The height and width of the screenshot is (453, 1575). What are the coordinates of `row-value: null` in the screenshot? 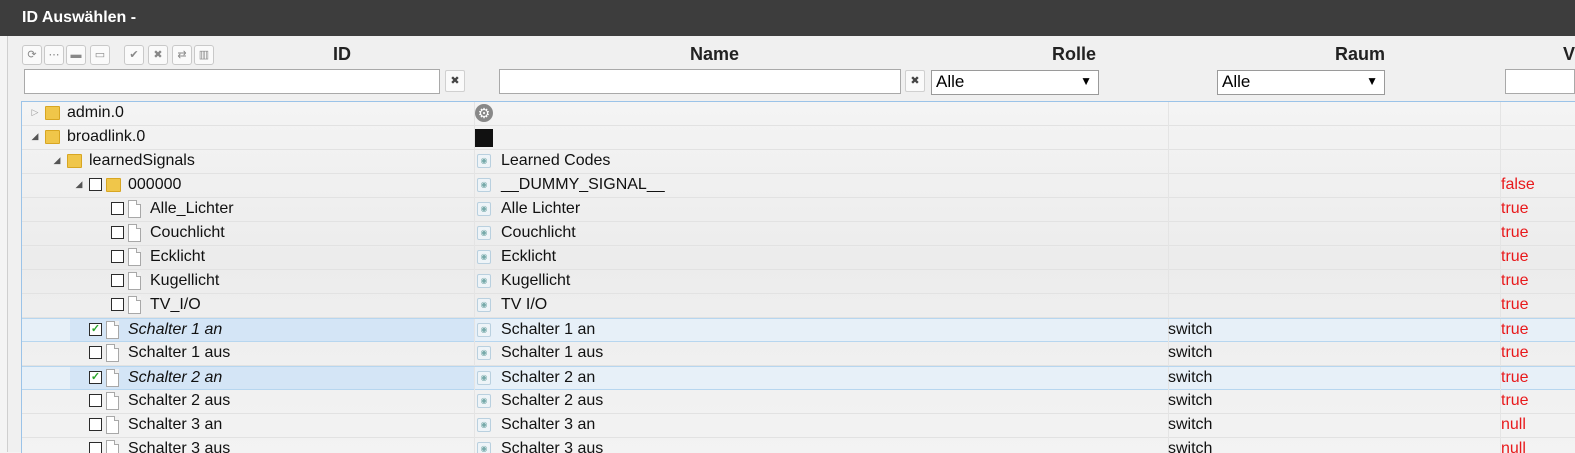 It's located at (1513, 446).